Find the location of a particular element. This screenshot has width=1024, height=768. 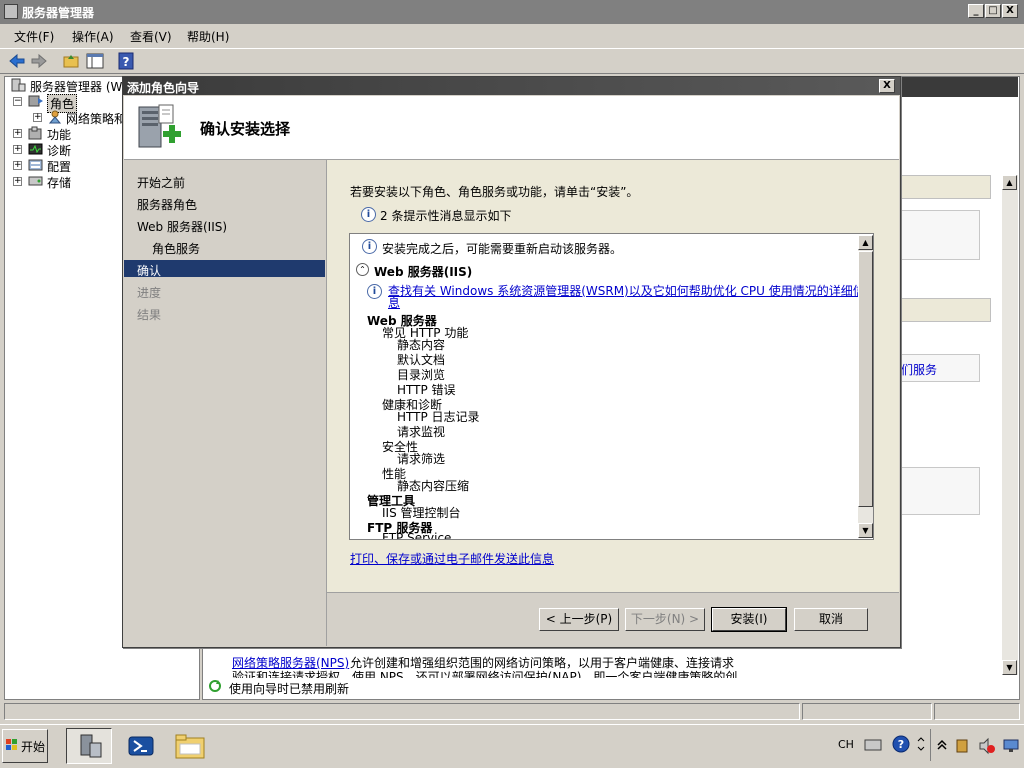

forward-arrow-icon is located at coordinates (39, 61).